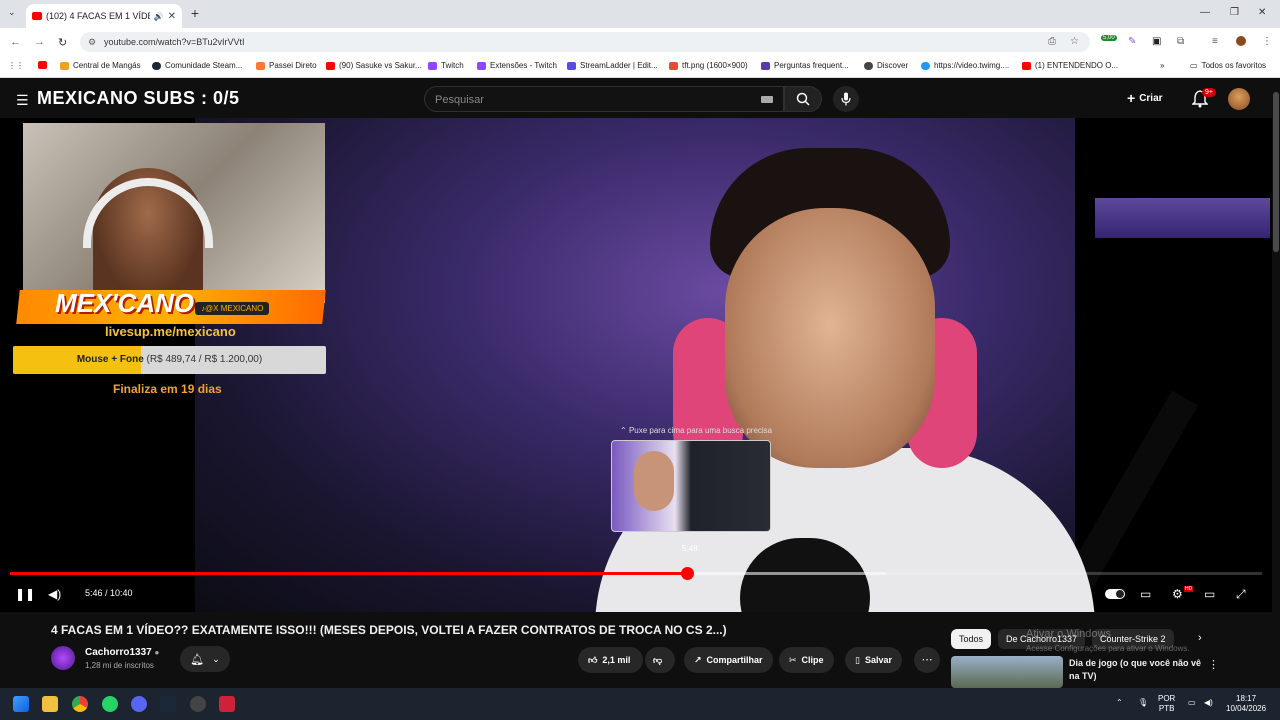  Describe the element at coordinates (54, 594) in the screenshot. I see `volume-icon: ◀)` at that location.